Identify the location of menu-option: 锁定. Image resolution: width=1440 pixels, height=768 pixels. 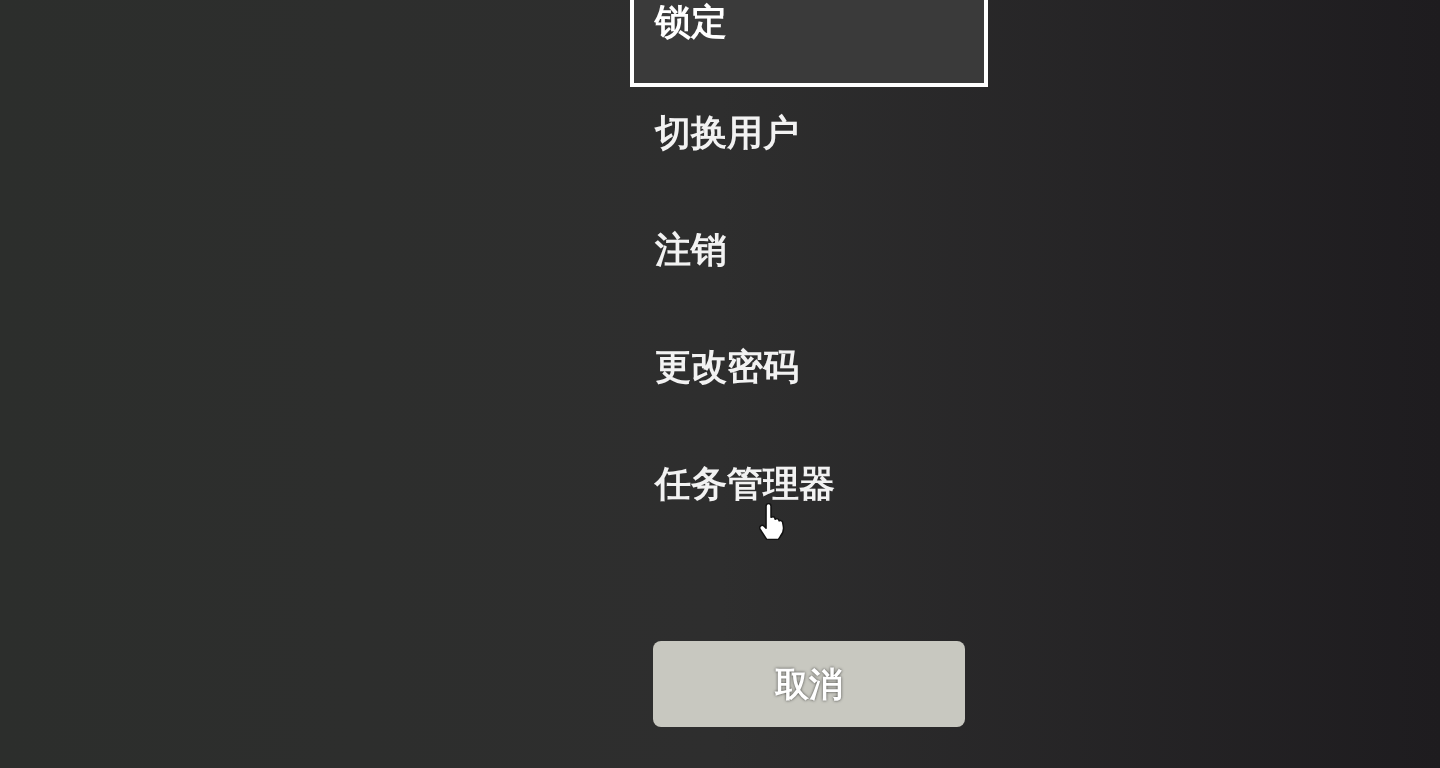
(809, 43).